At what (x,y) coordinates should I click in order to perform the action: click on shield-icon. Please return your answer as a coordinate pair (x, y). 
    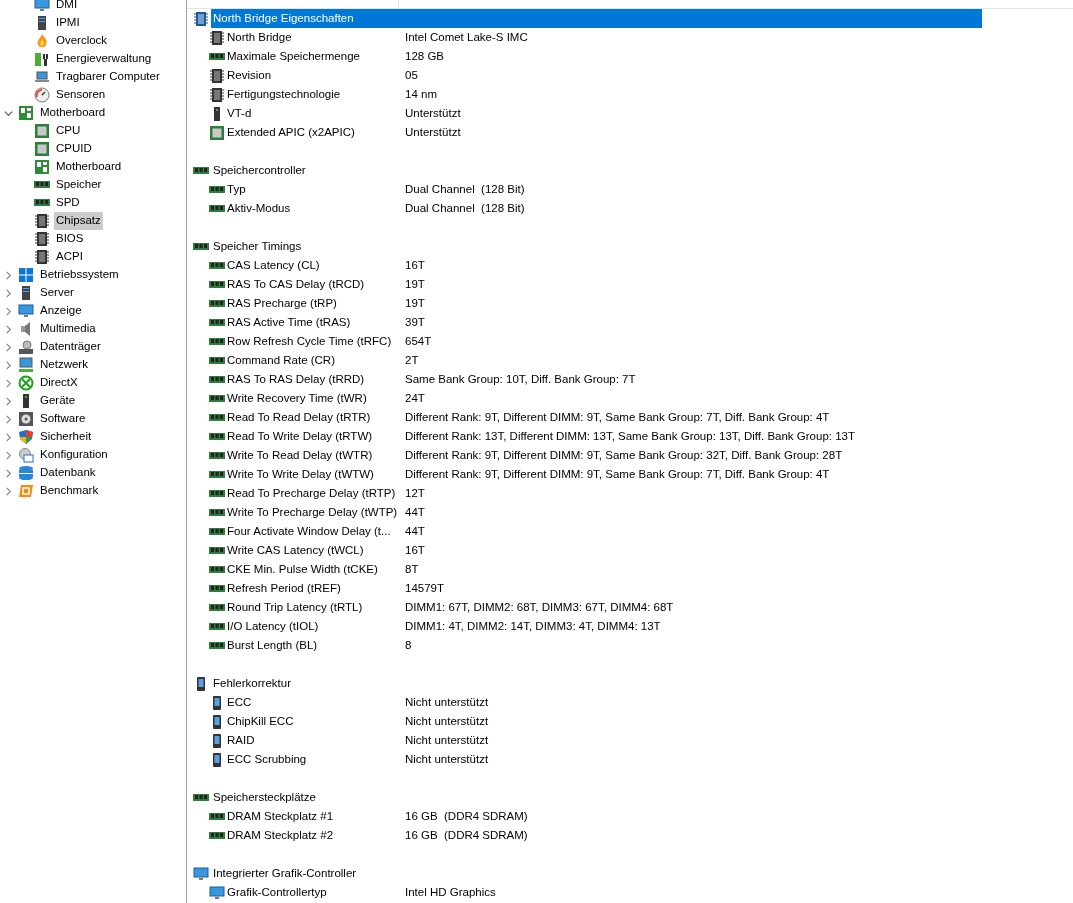
    Looking at the image, I should click on (26, 437).